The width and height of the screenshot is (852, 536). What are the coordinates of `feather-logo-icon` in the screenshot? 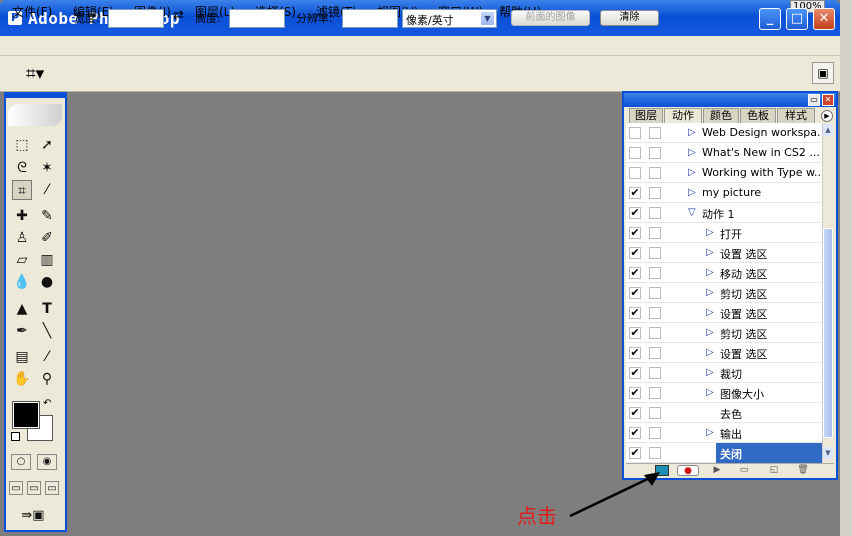 It's located at (35, 115).